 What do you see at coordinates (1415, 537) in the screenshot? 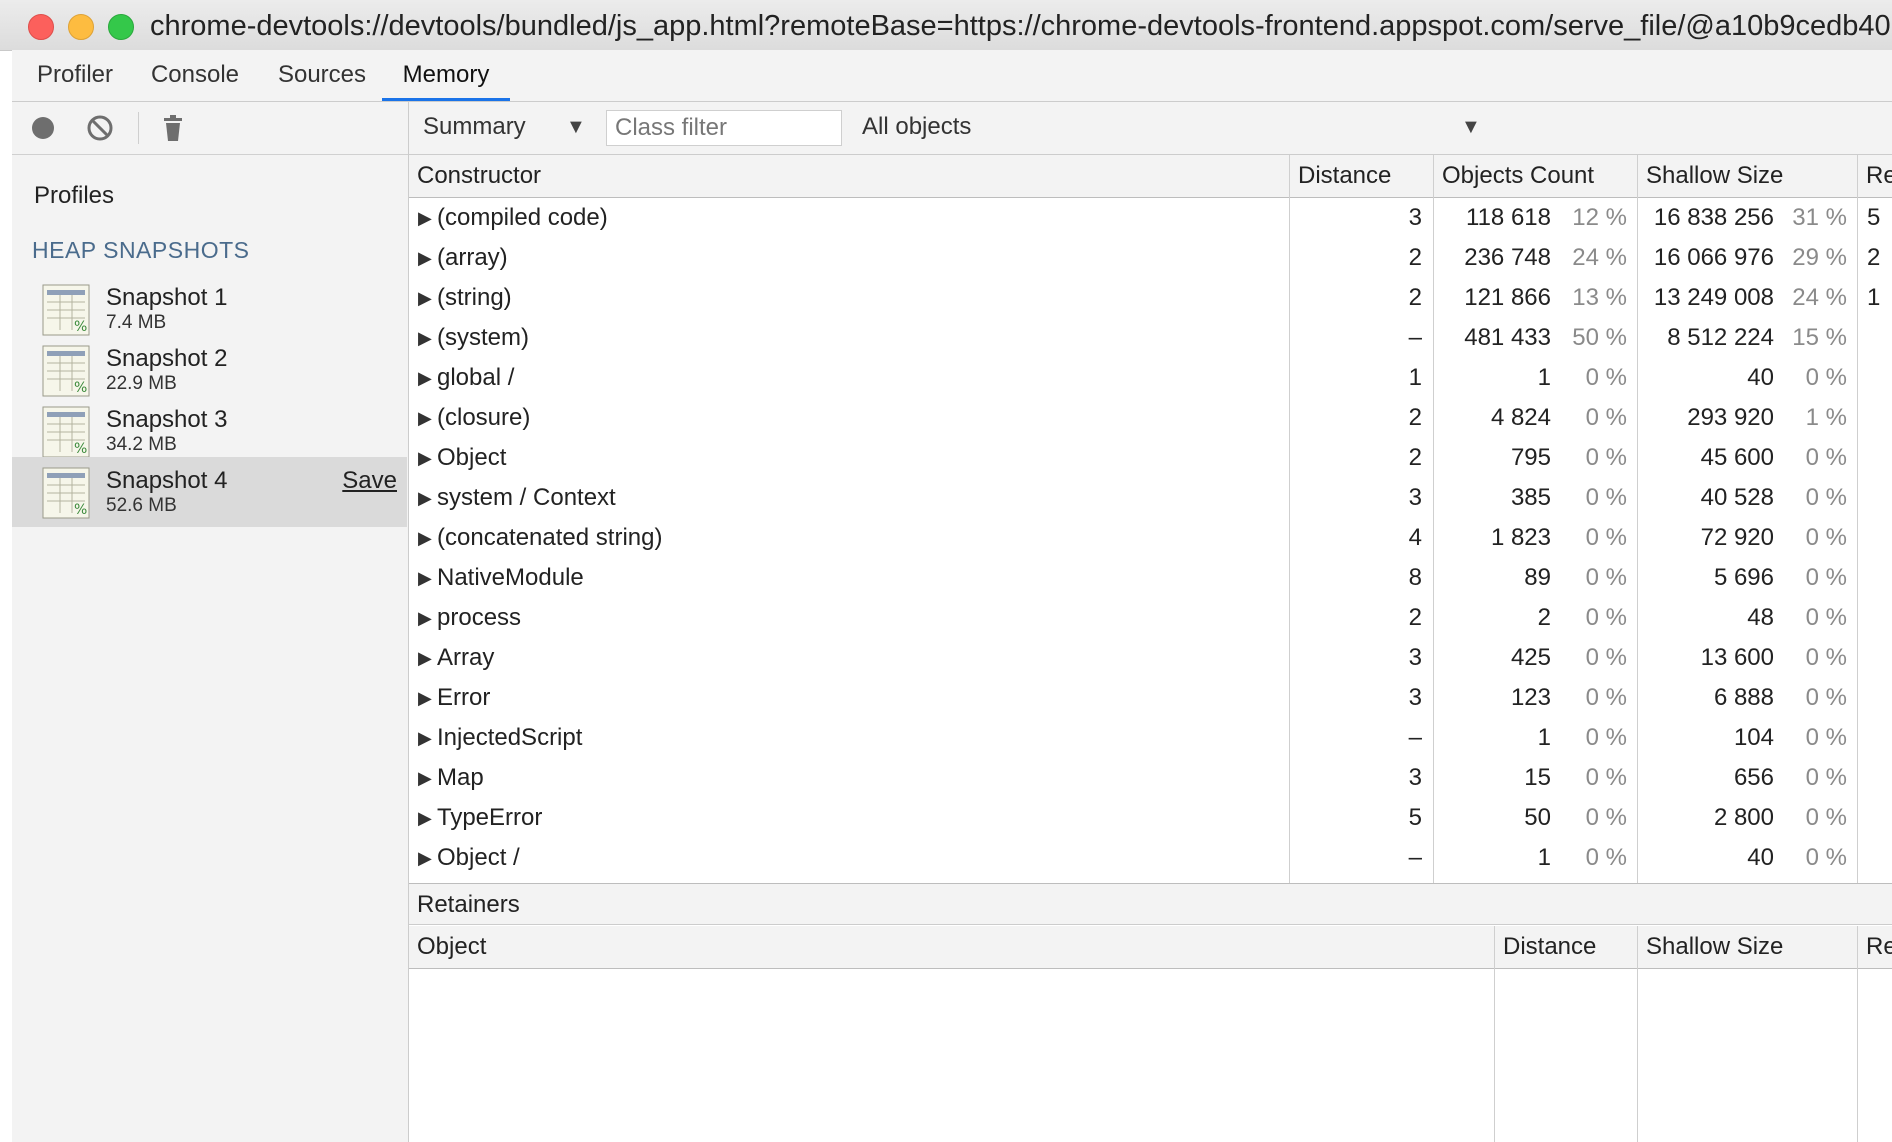
I see `distance-value: 4` at bounding box center [1415, 537].